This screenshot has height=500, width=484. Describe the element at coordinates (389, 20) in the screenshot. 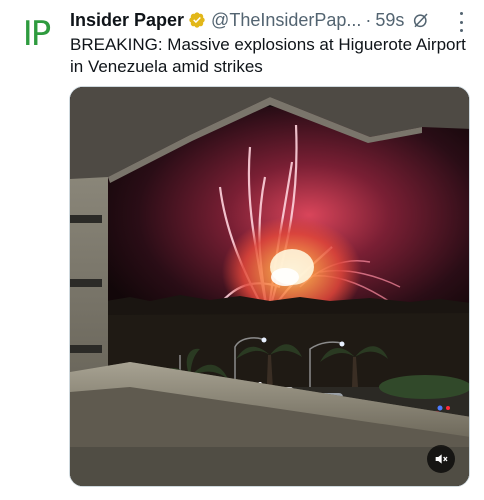

I see `timestamp: 59s` at that location.